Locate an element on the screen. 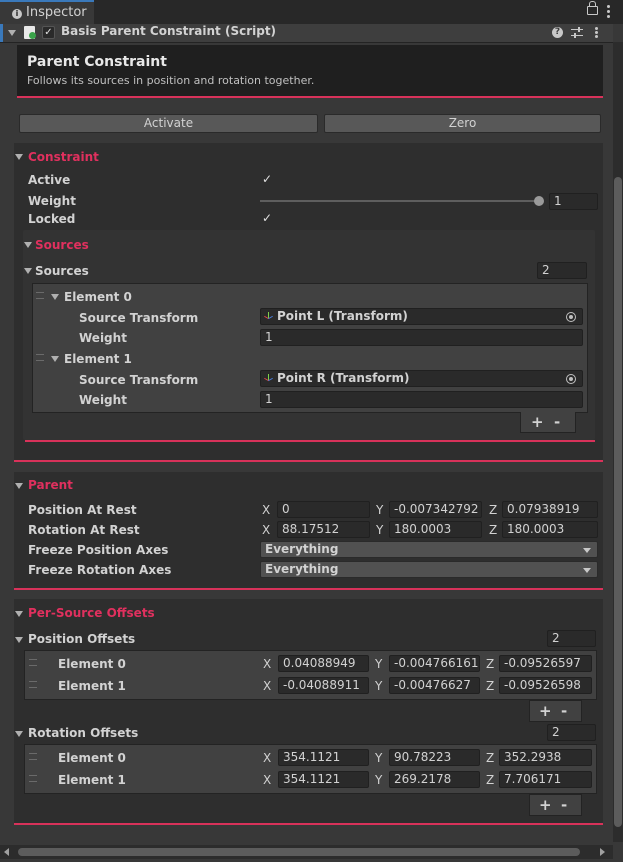 This screenshot has width=623, height=862. rotation-offsets-label: Rotation Offsets is located at coordinates (83, 733).